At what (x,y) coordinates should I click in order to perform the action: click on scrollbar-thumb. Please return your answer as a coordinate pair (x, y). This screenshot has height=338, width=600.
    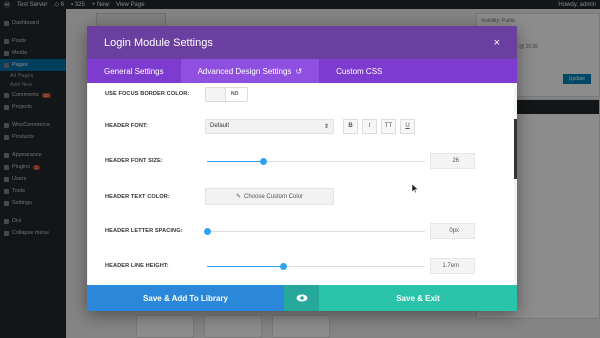
    Looking at the image, I should click on (515, 149).